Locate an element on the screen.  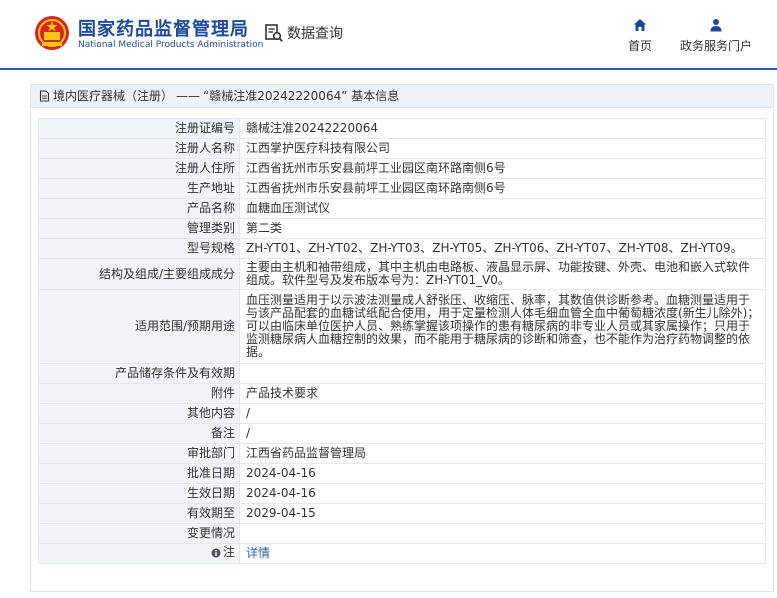
row-label: 有效期至 is located at coordinates (139, 513).